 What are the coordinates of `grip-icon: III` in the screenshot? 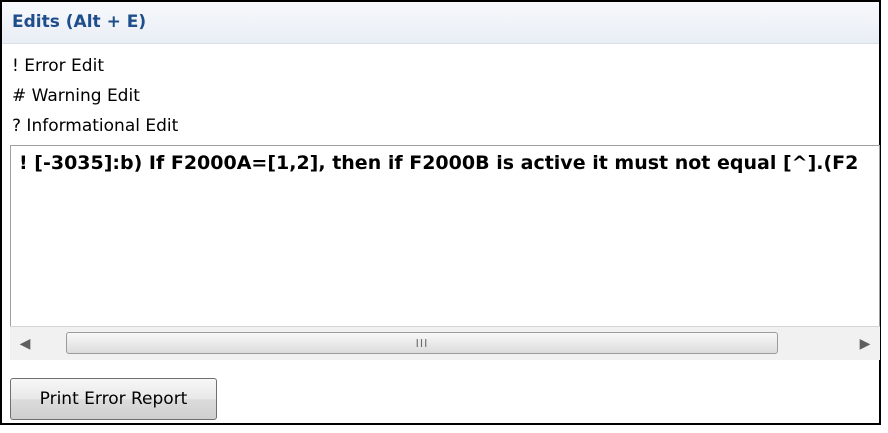 It's located at (422, 343).